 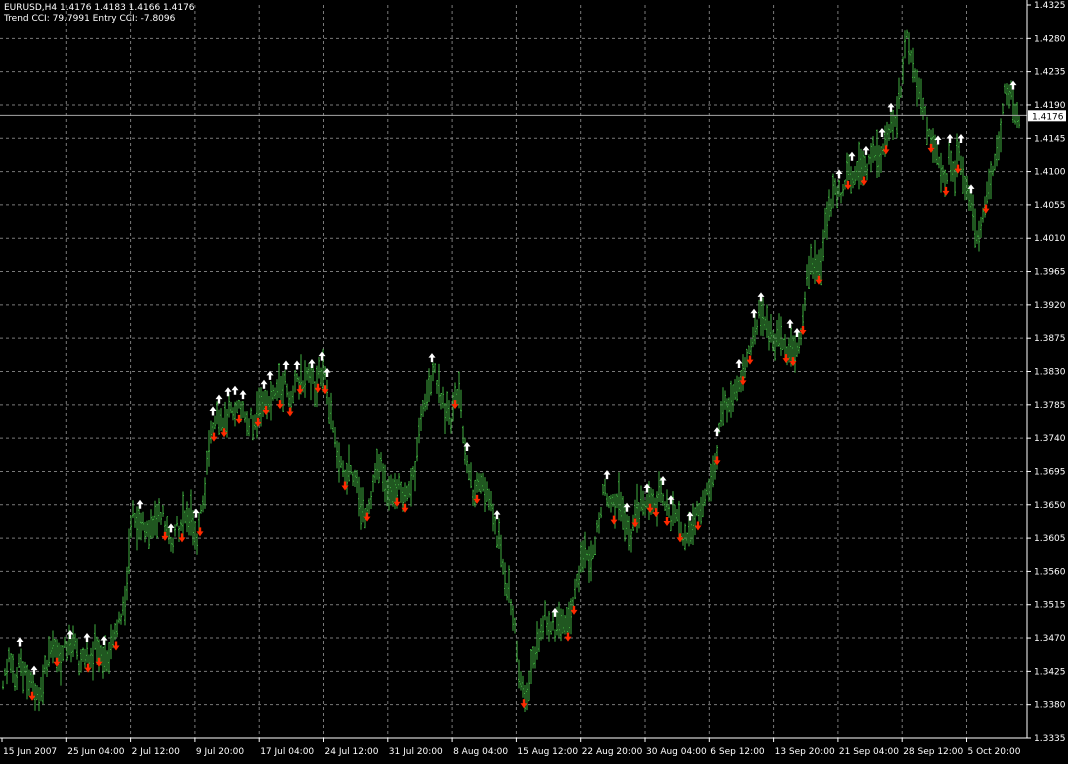 What do you see at coordinates (287, 752) in the screenshot?
I see `x-tick-label: 17 Jul 04:00` at bounding box center [287, 752].